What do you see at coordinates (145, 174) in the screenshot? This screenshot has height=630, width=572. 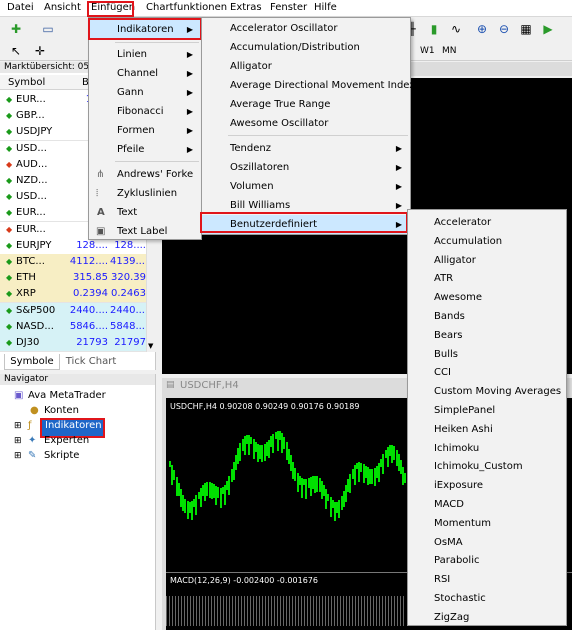 I see `menu-item-andrews-forke: ⋔ Andrews' Forke` at bounding box center [145, 174].